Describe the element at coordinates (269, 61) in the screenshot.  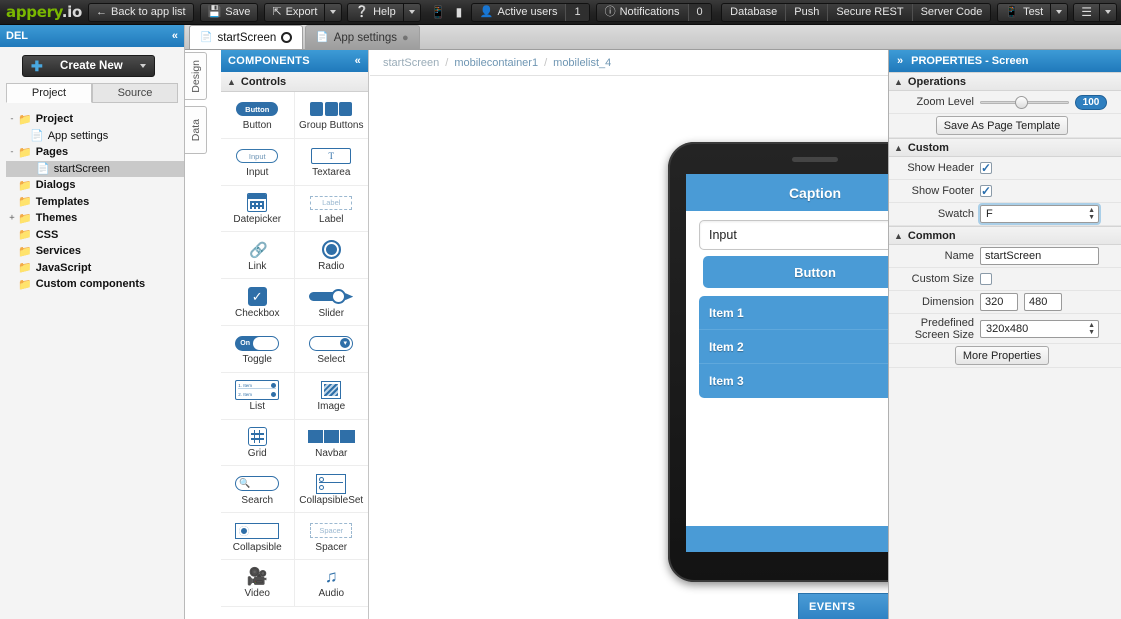
I see `palette-title: COMPONENTS` at that location.